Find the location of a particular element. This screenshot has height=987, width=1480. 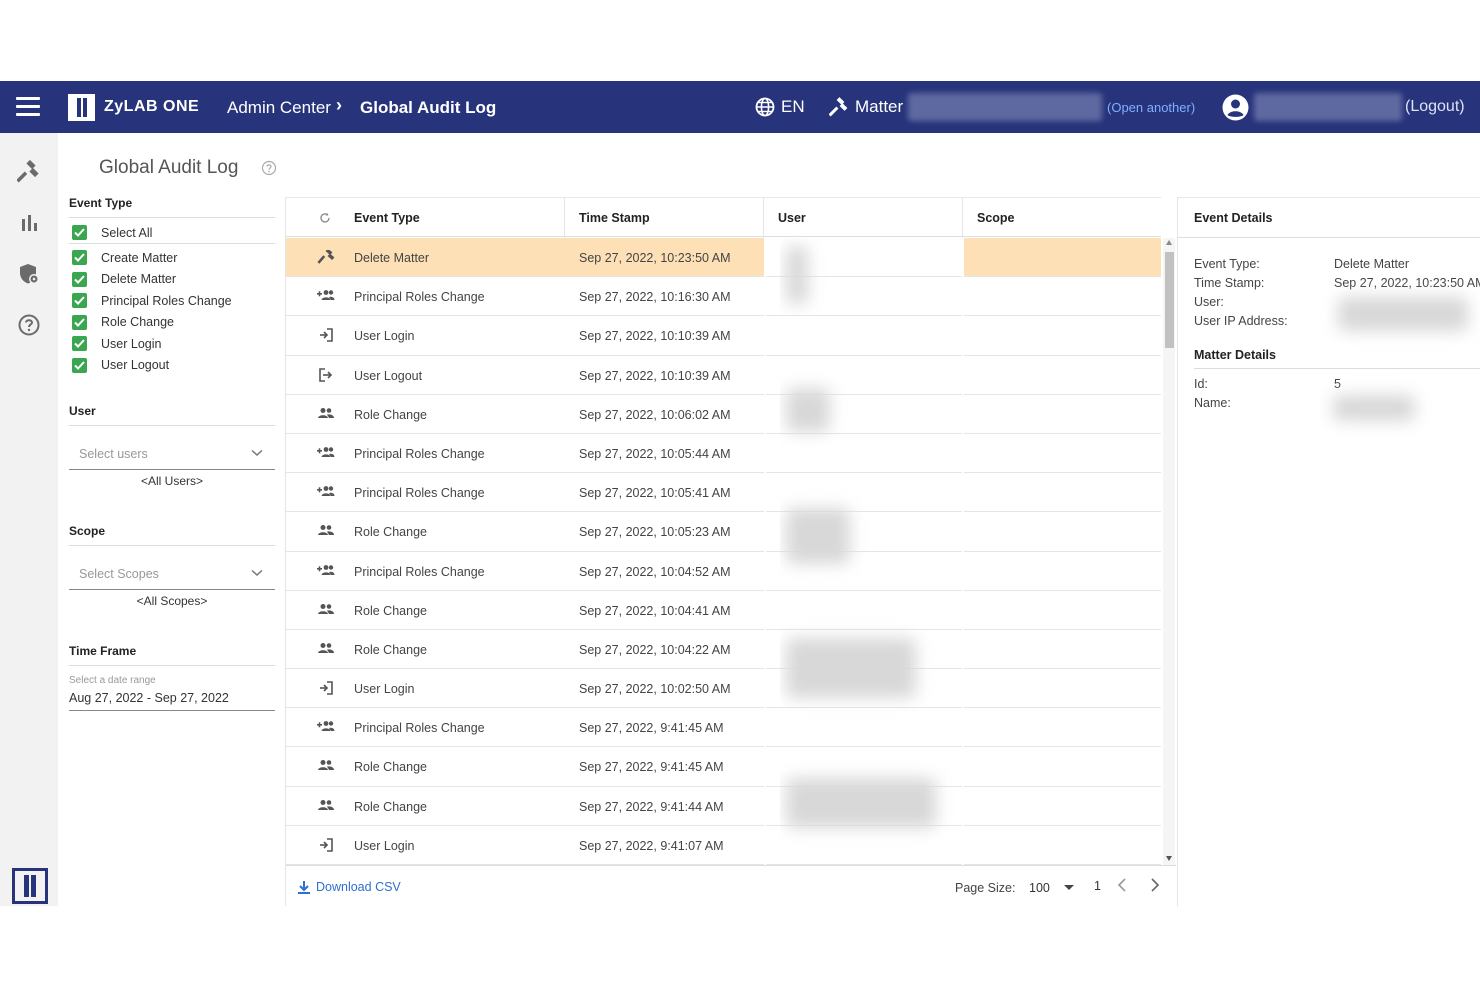

time-stamp-cell: Sep 27, 2022, 10:05:41 AM is located at coordinates (655, 493).